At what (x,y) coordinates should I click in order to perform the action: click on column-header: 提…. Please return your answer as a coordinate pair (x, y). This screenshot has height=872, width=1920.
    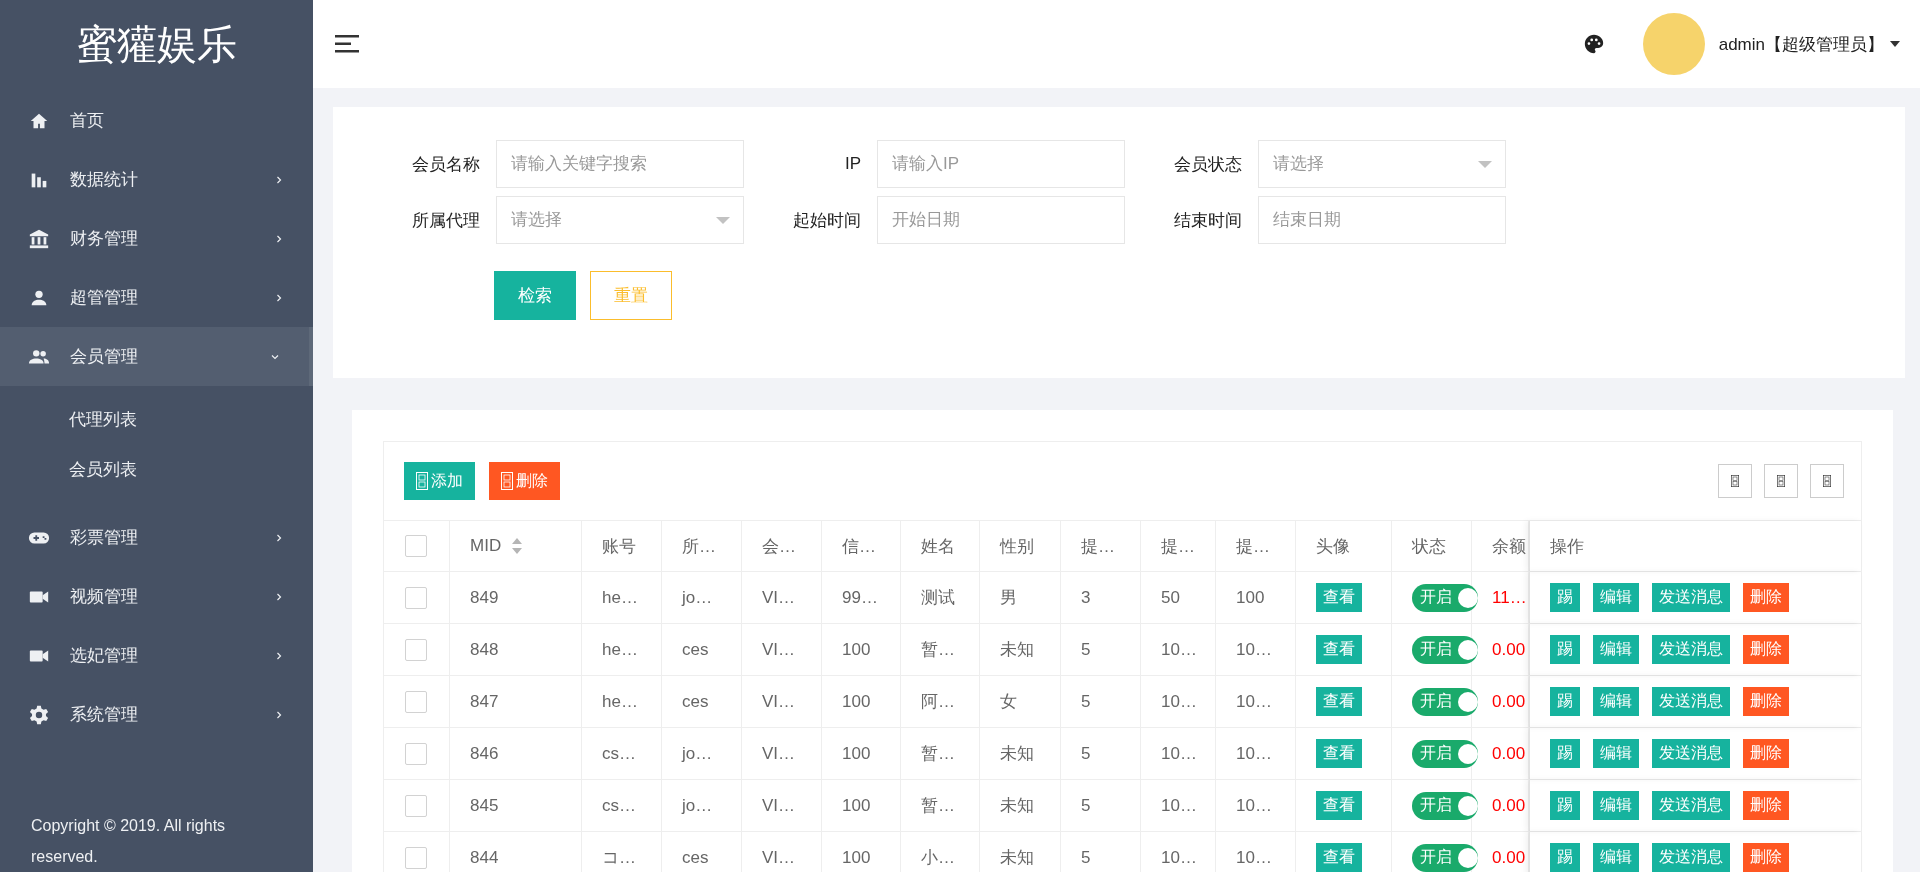
    Looking at the image, I should click on (1098, 546).